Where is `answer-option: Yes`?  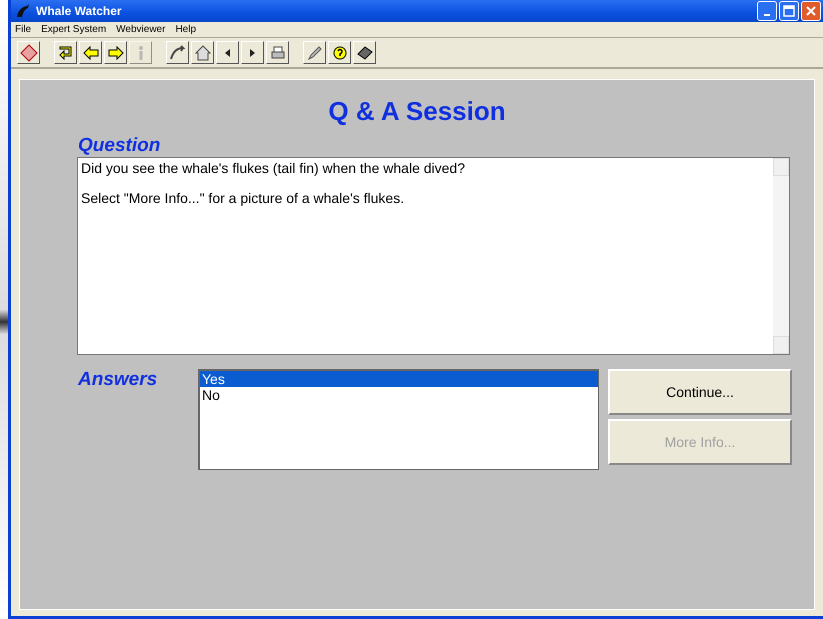 answer-option: Yes is located at coordinates (399, 379).